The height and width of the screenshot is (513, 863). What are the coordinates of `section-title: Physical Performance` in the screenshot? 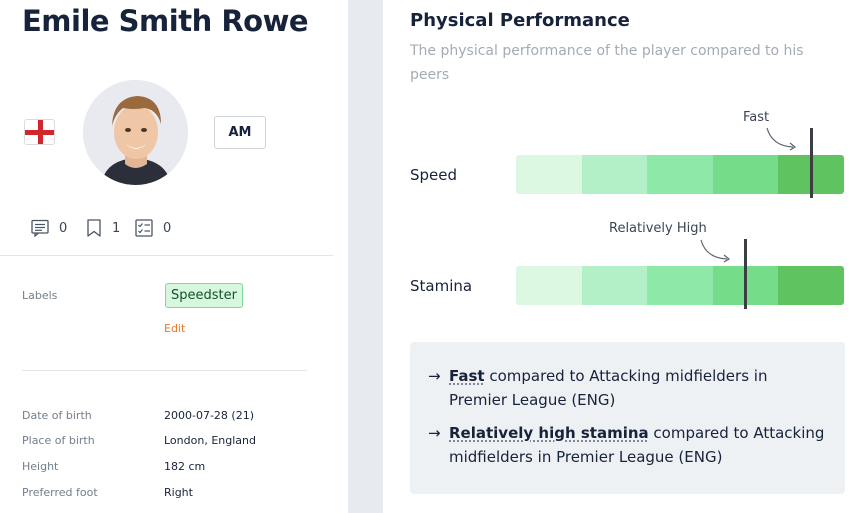 It's located at (520, 20).